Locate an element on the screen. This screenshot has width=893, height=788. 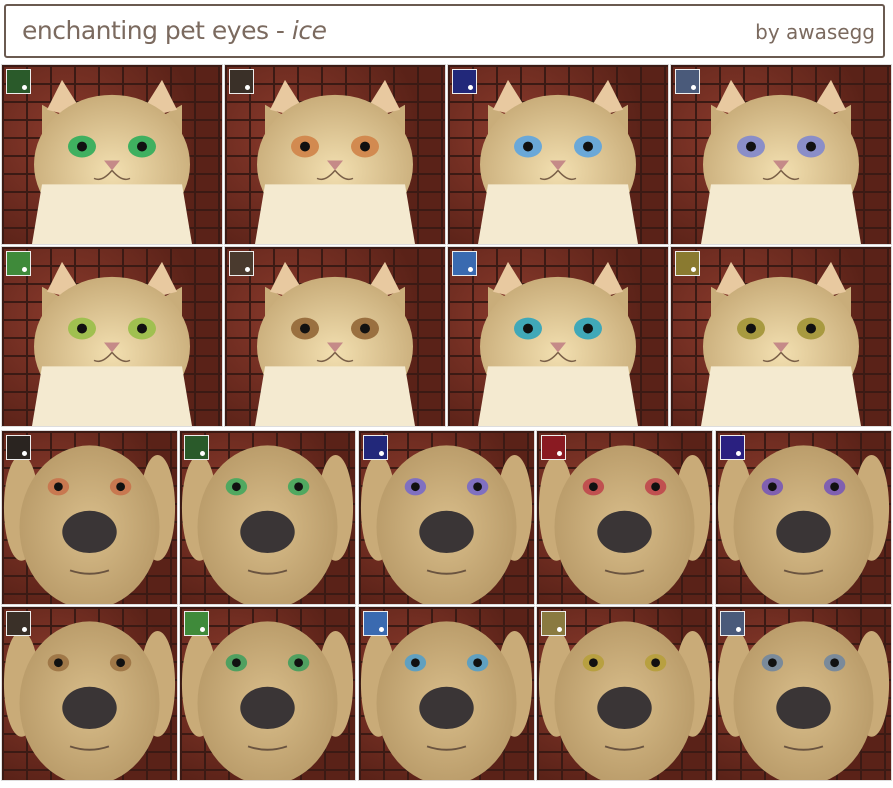
author-byline: by awasegg is located at coordinates (815, 32).